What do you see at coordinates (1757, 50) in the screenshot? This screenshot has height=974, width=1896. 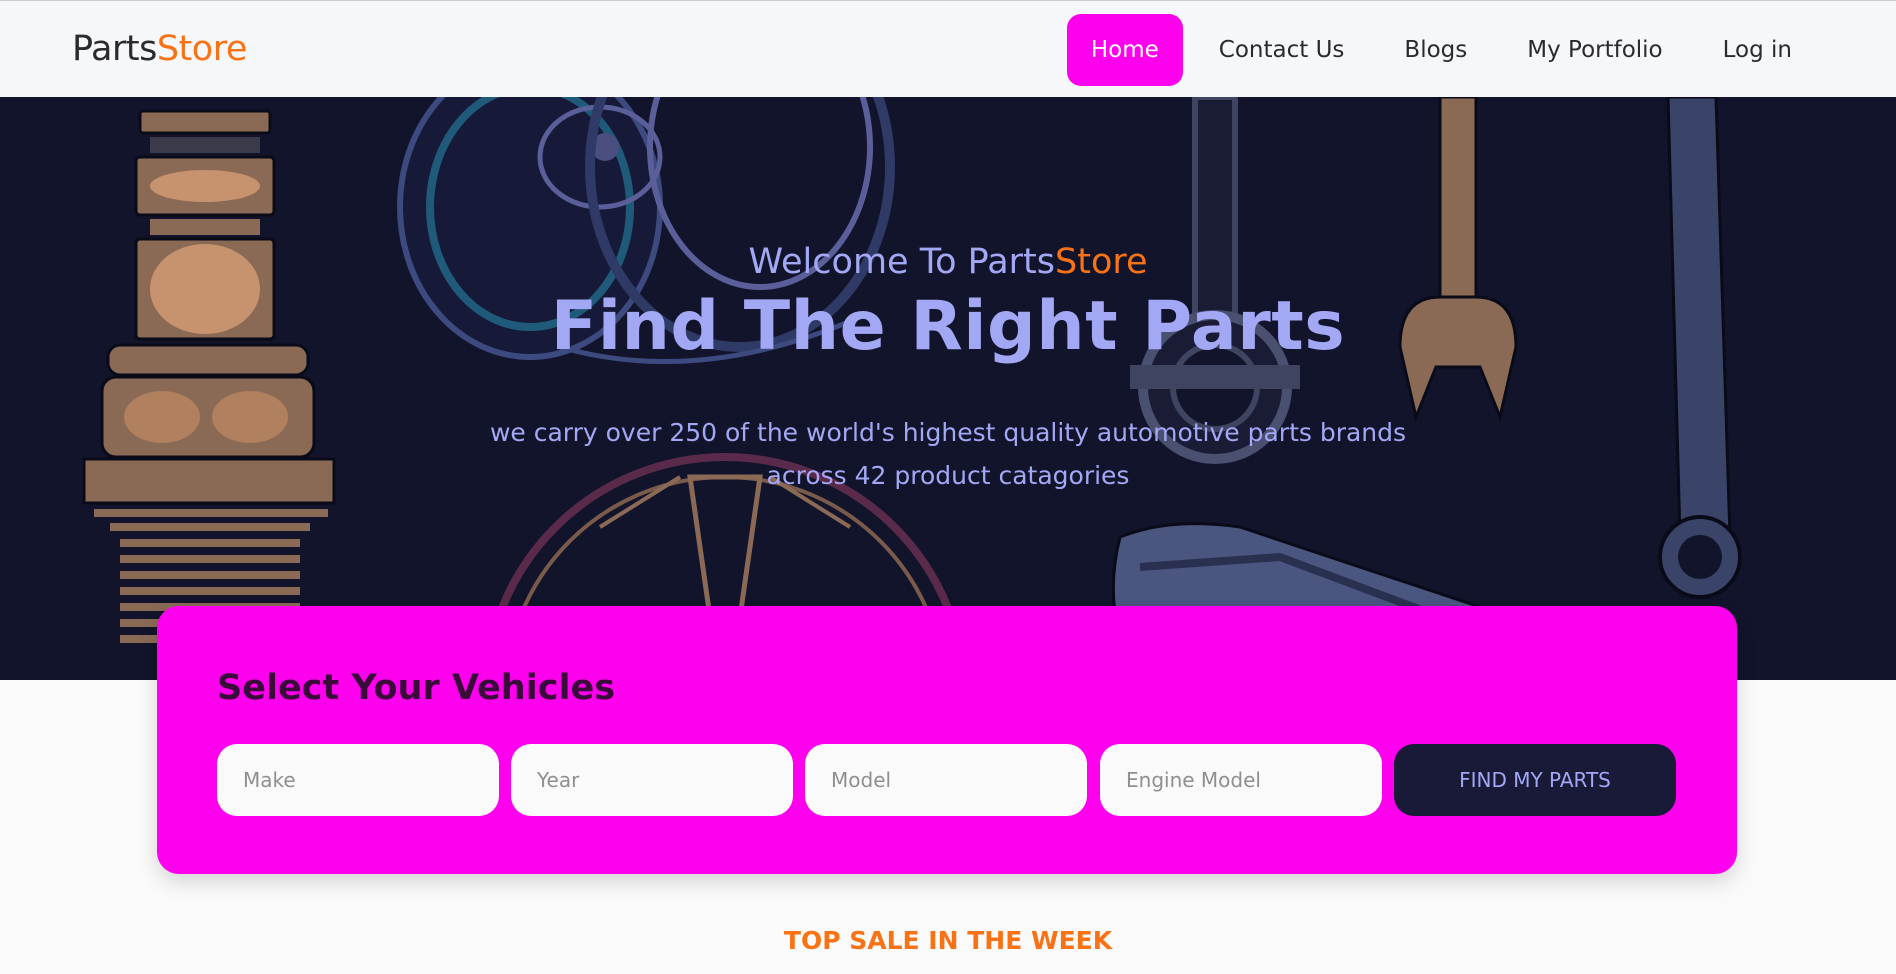 I see `nav-link-log-in: Log in` at bounding box center [1757, 50].